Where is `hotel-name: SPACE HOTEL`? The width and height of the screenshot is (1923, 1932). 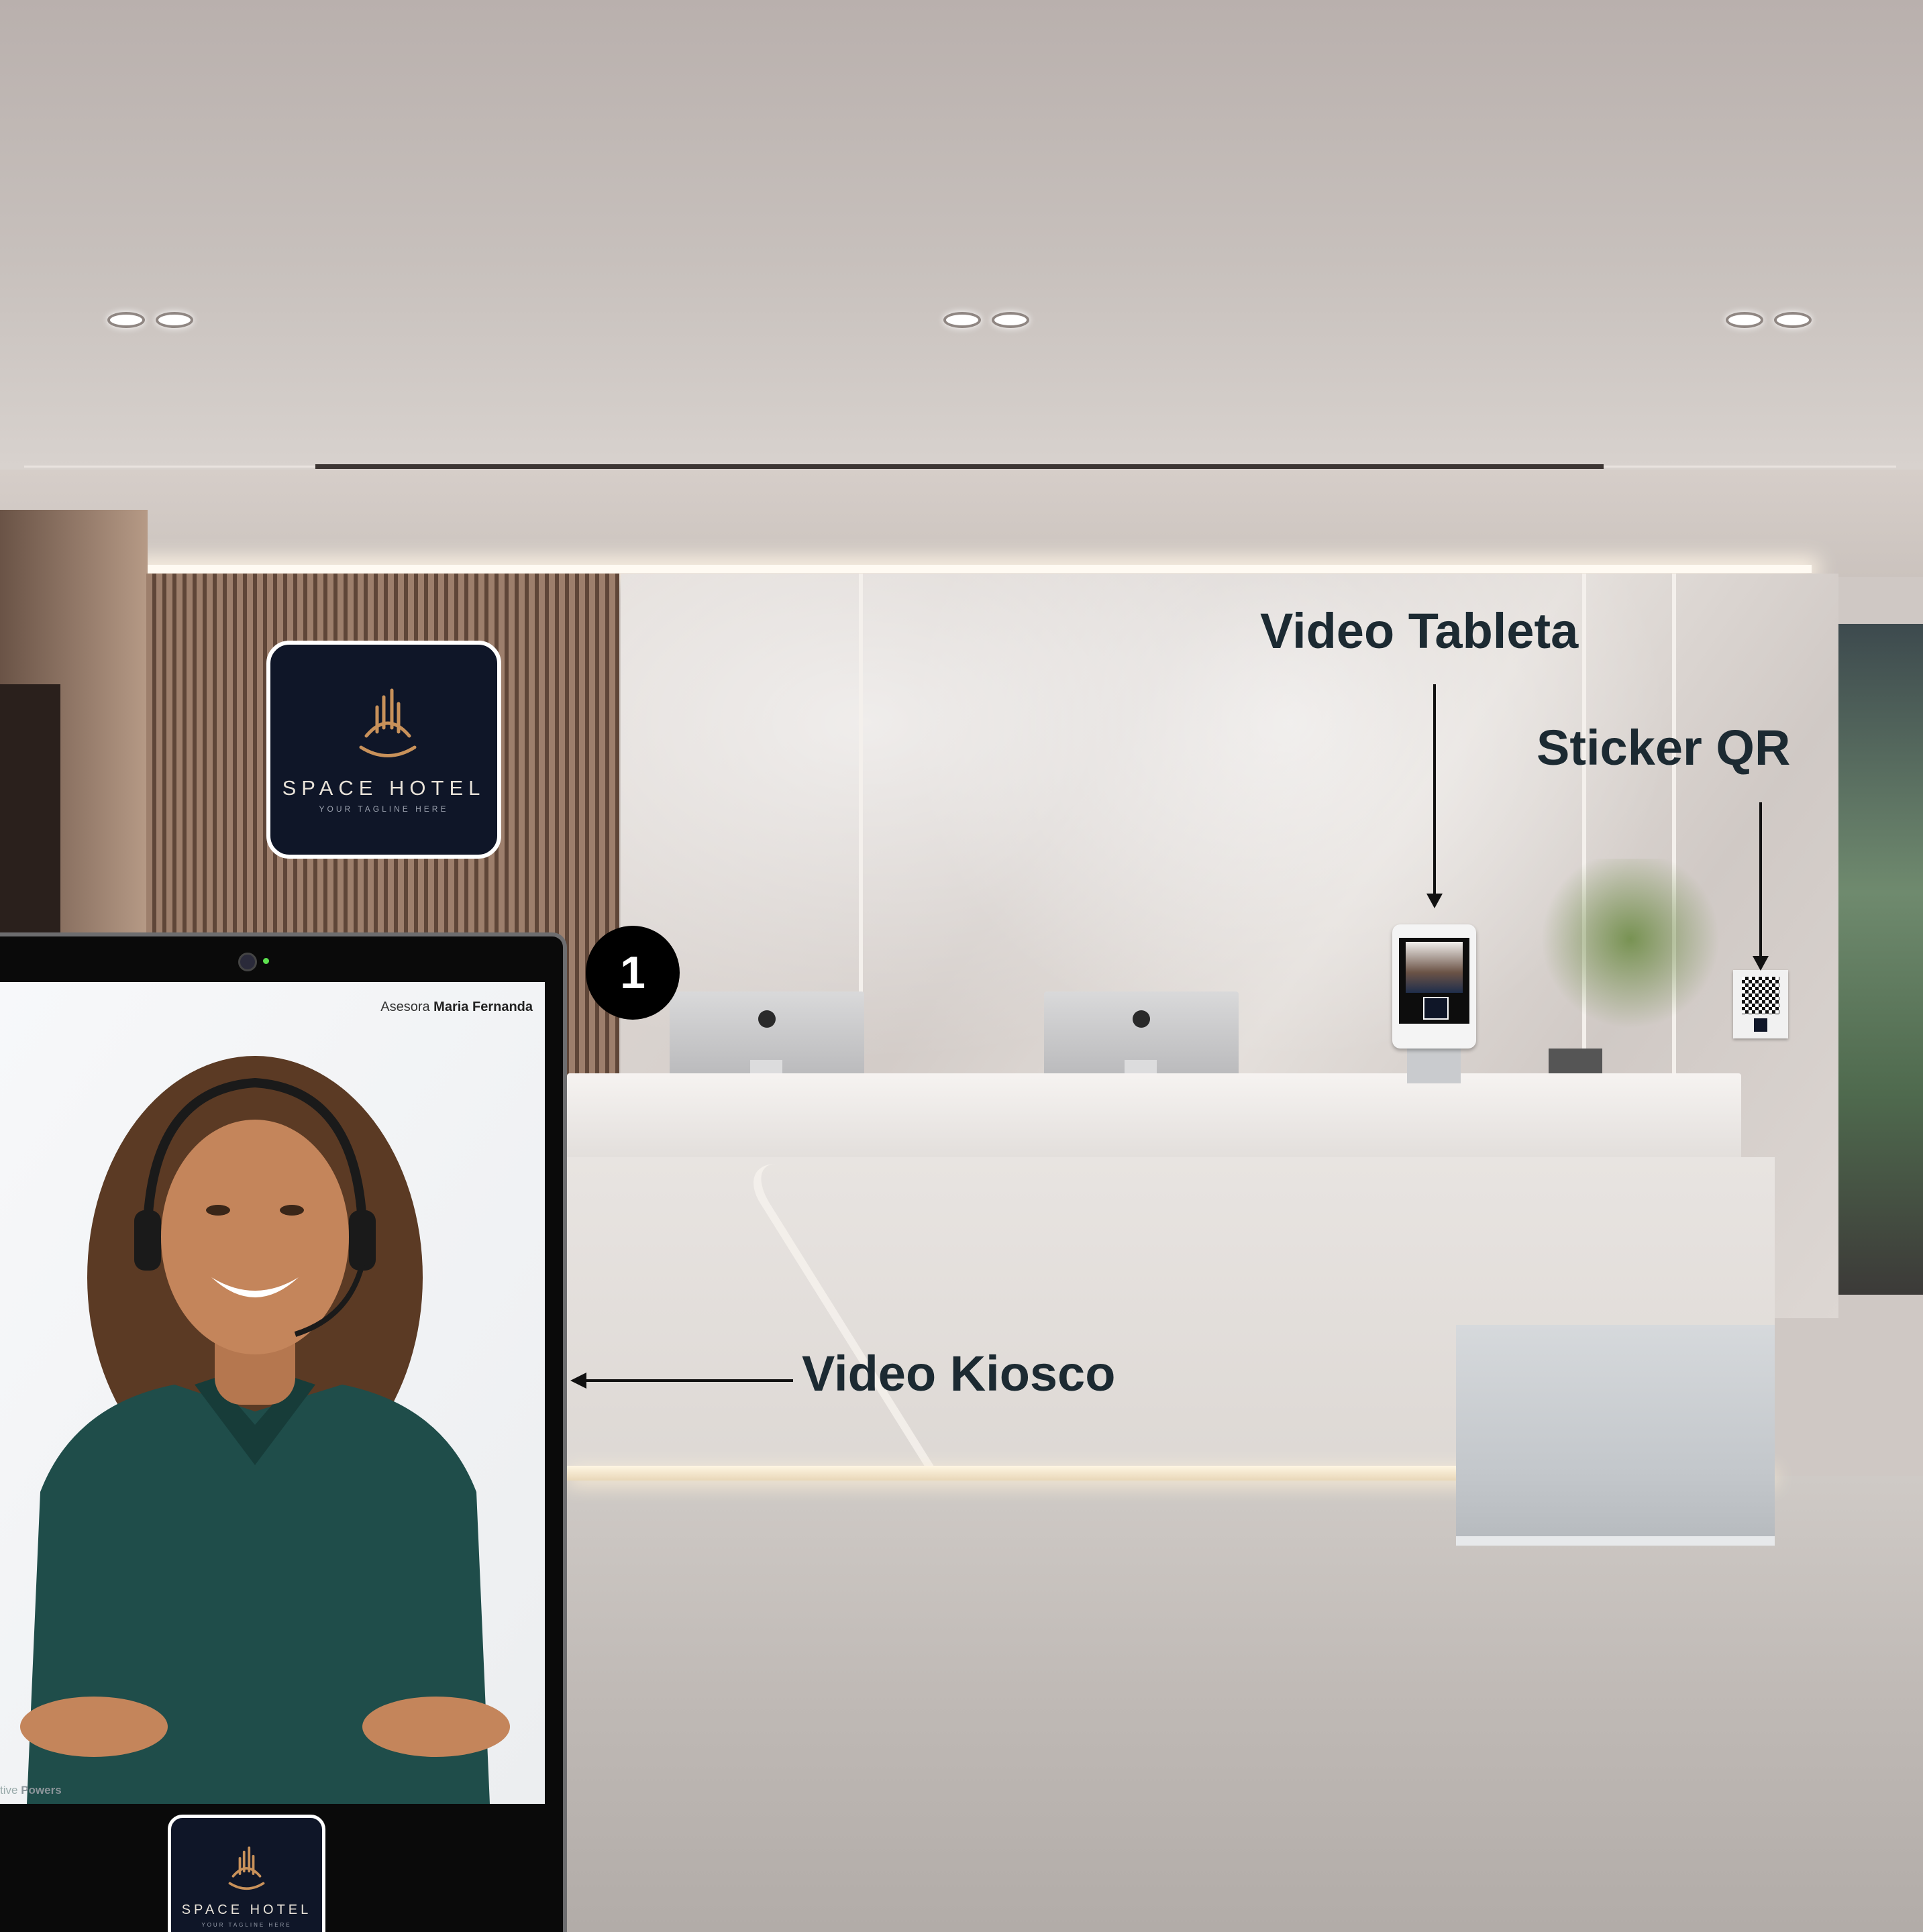 hotel-name: SPACE HOTEL is located at coordinates (384, 788).